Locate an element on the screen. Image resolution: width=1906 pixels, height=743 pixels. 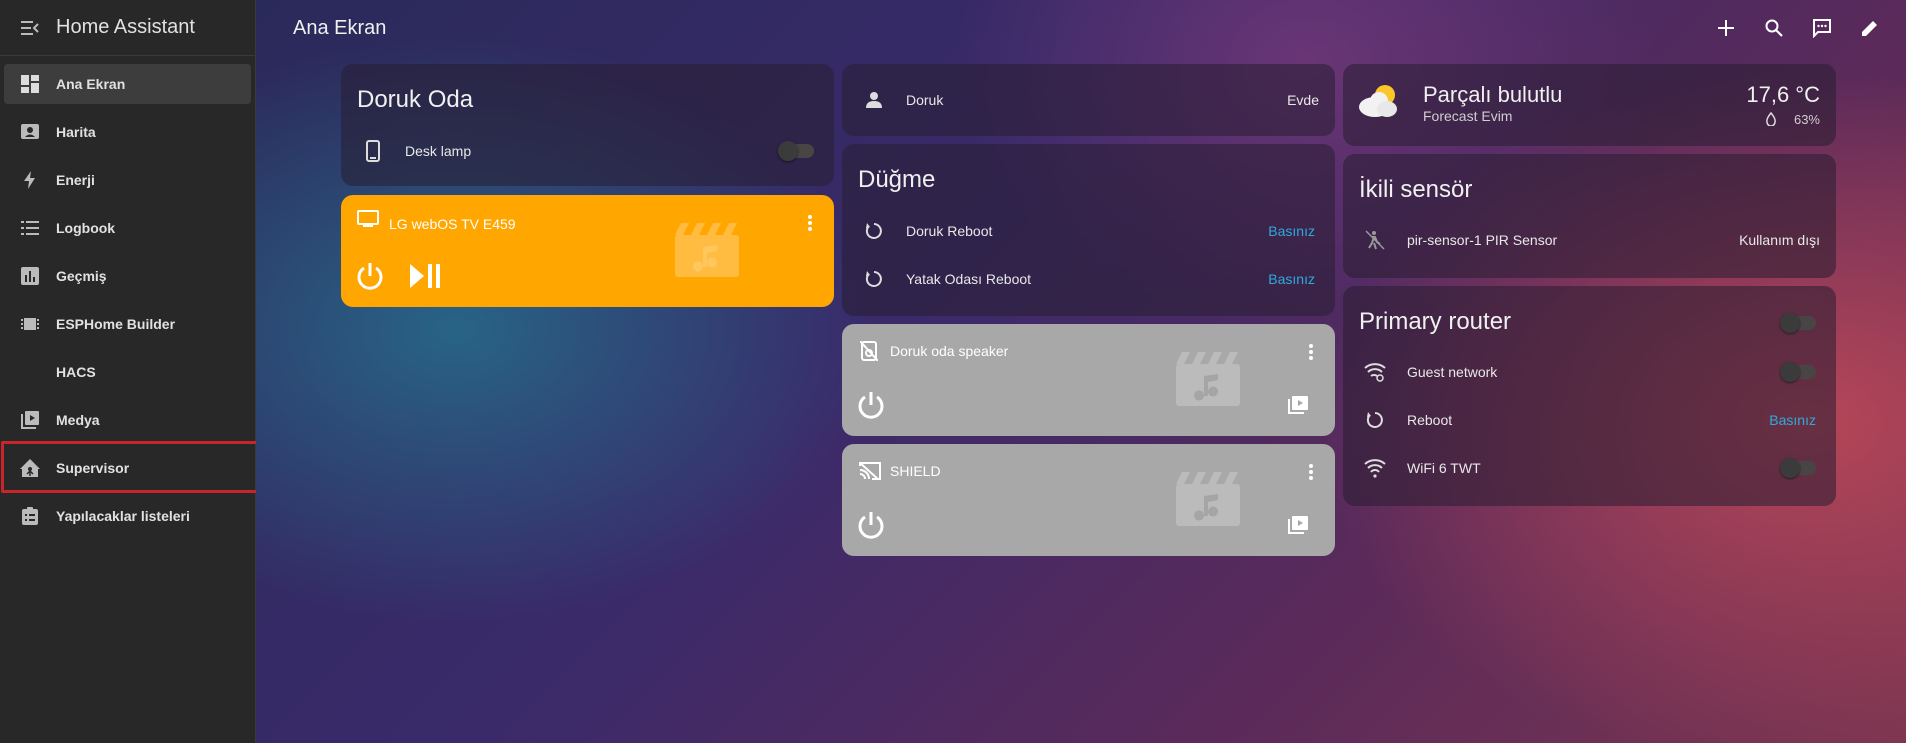
sidebar-item-harita: Harita is located at coordinates (127, 132).